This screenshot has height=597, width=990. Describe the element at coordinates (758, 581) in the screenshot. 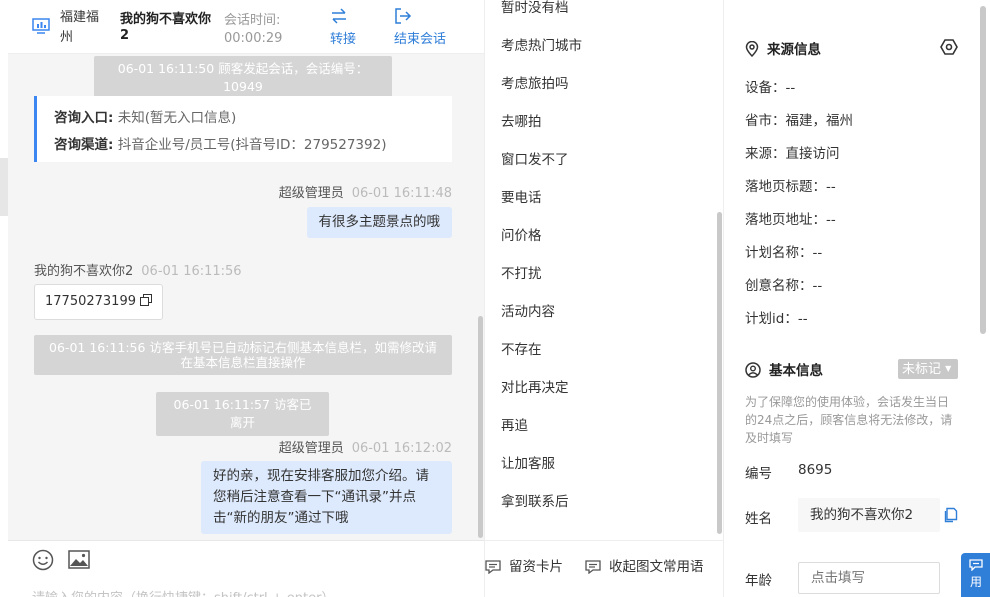

I see `age-label: 年龄` at that location.